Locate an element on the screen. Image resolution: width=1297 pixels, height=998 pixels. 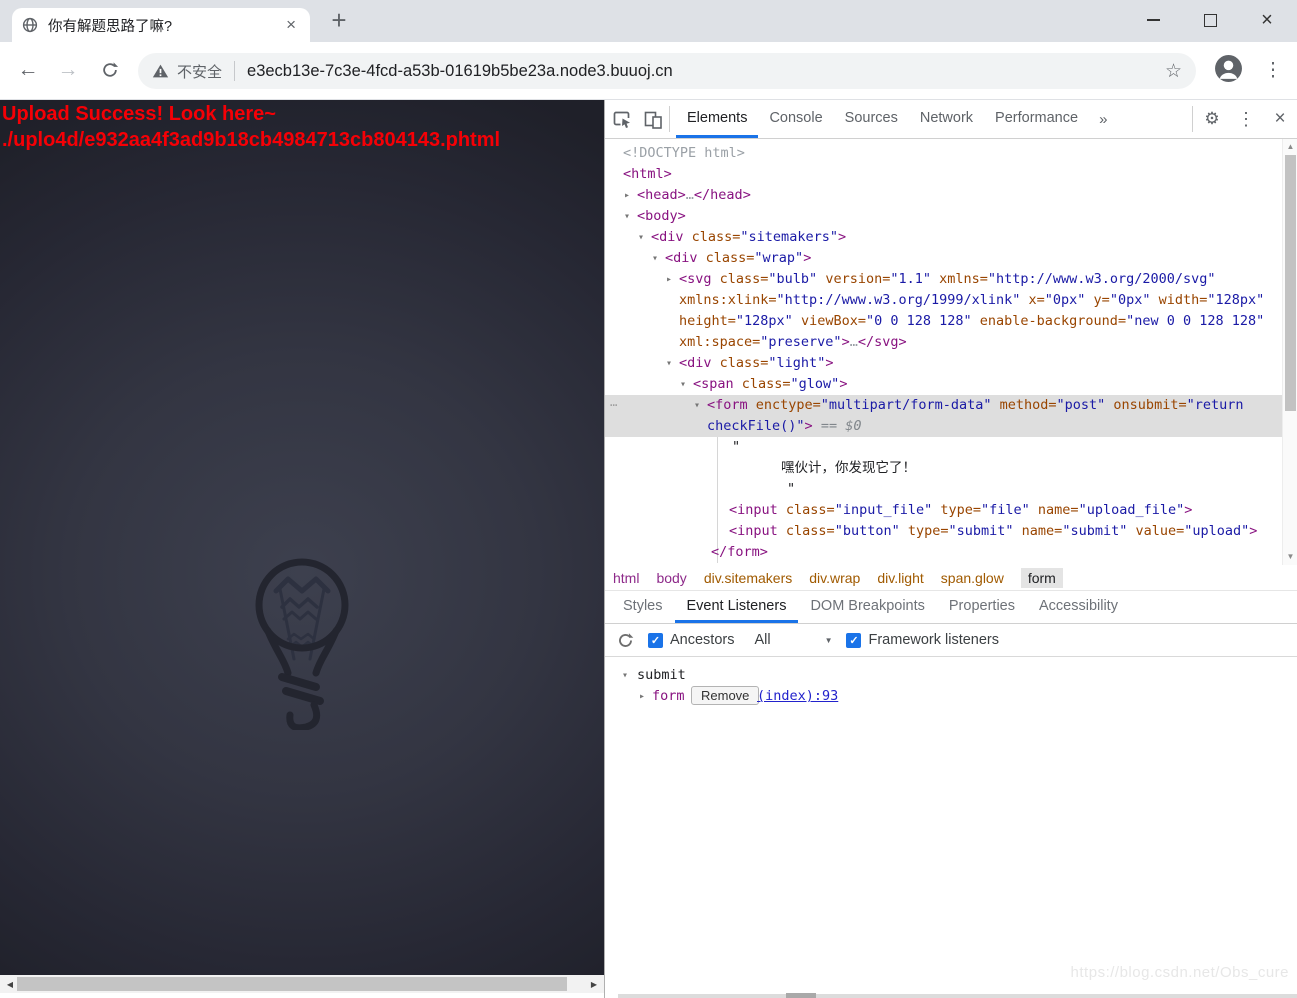
event-filter-dropdown: All ▼ is located at coordinates (793, 640).